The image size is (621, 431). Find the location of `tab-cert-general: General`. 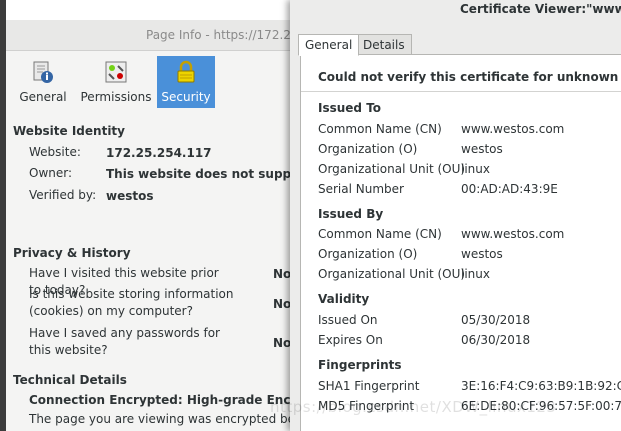

tab-cert-general: General is located at coordinates (329, 45).